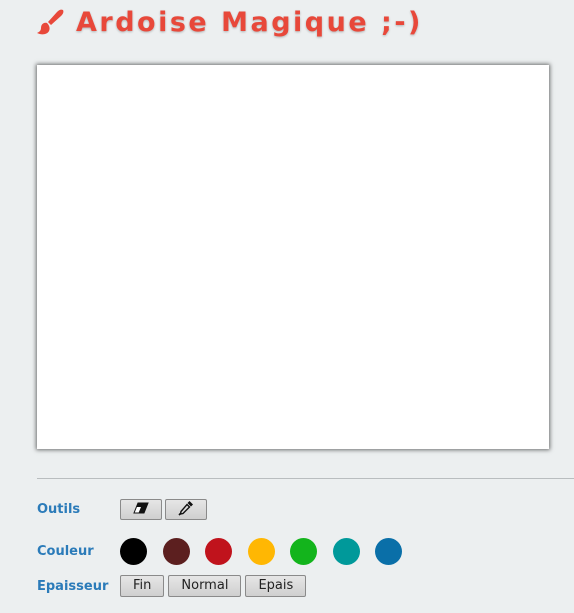 Image resolution: width=574 pixels, height=613 pixels. Describe the element at coordinates (305, 478) in the screenshot. I see `divider` at that location.